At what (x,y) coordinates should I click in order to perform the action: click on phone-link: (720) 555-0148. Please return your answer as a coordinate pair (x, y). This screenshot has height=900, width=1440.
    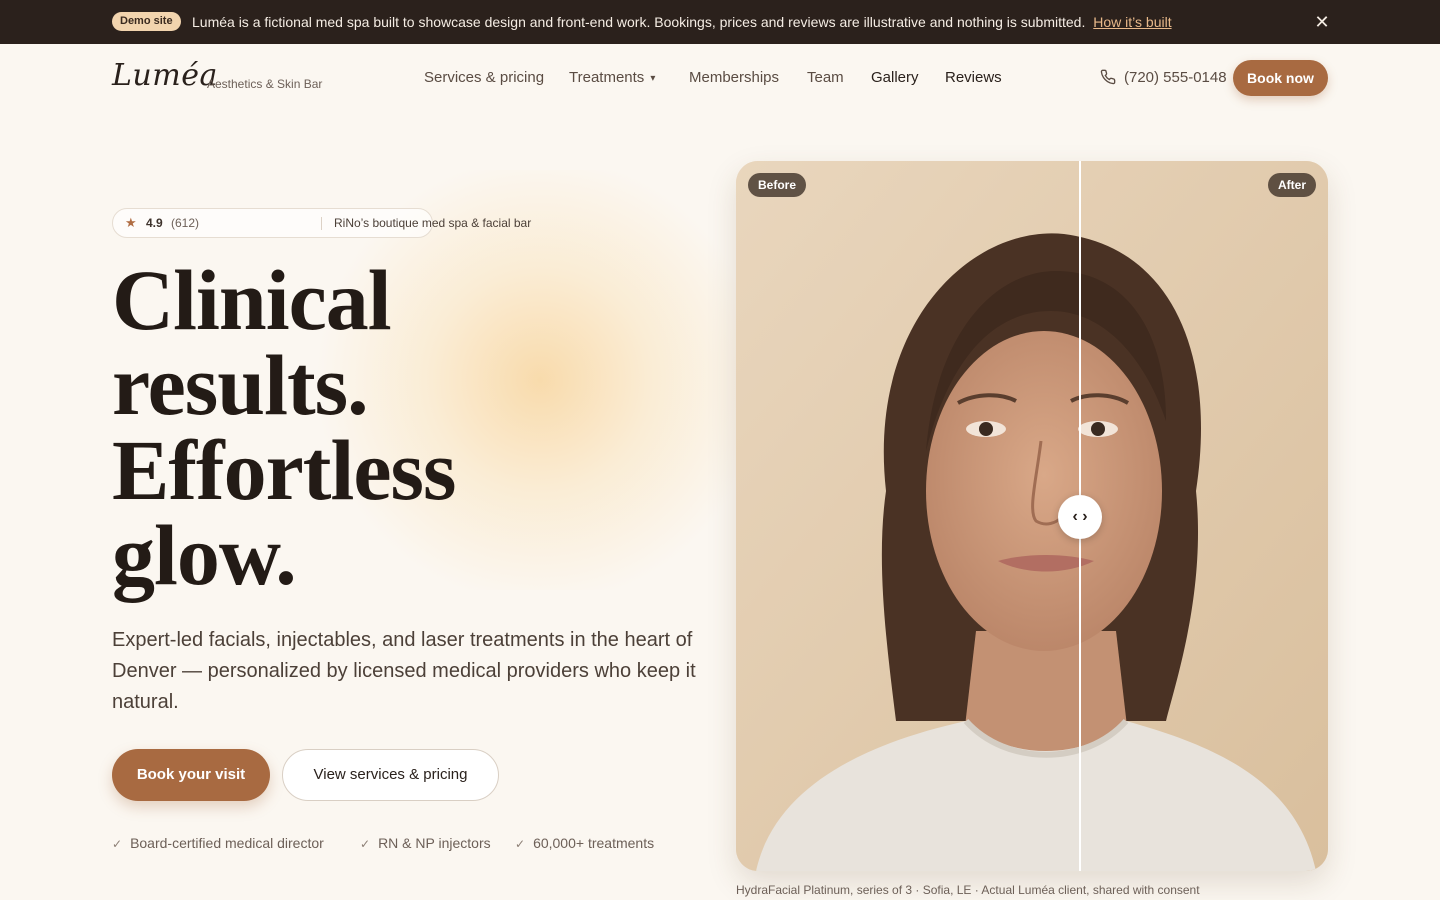
    Looking at the image, I should click on (1163, 78).